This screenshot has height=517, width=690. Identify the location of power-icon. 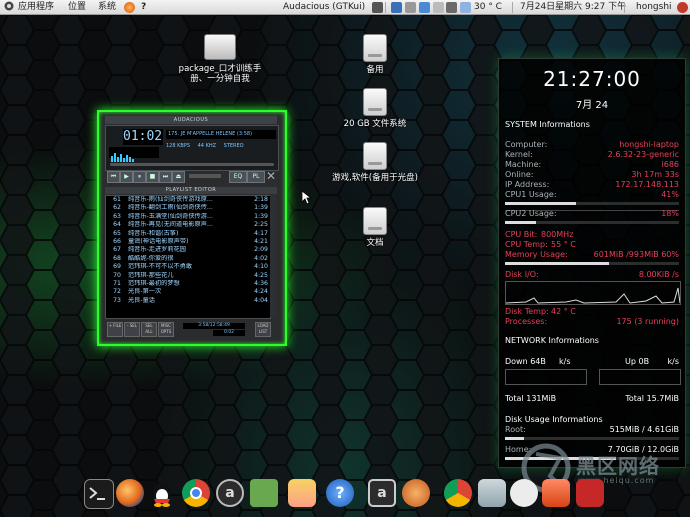
(682, 7).